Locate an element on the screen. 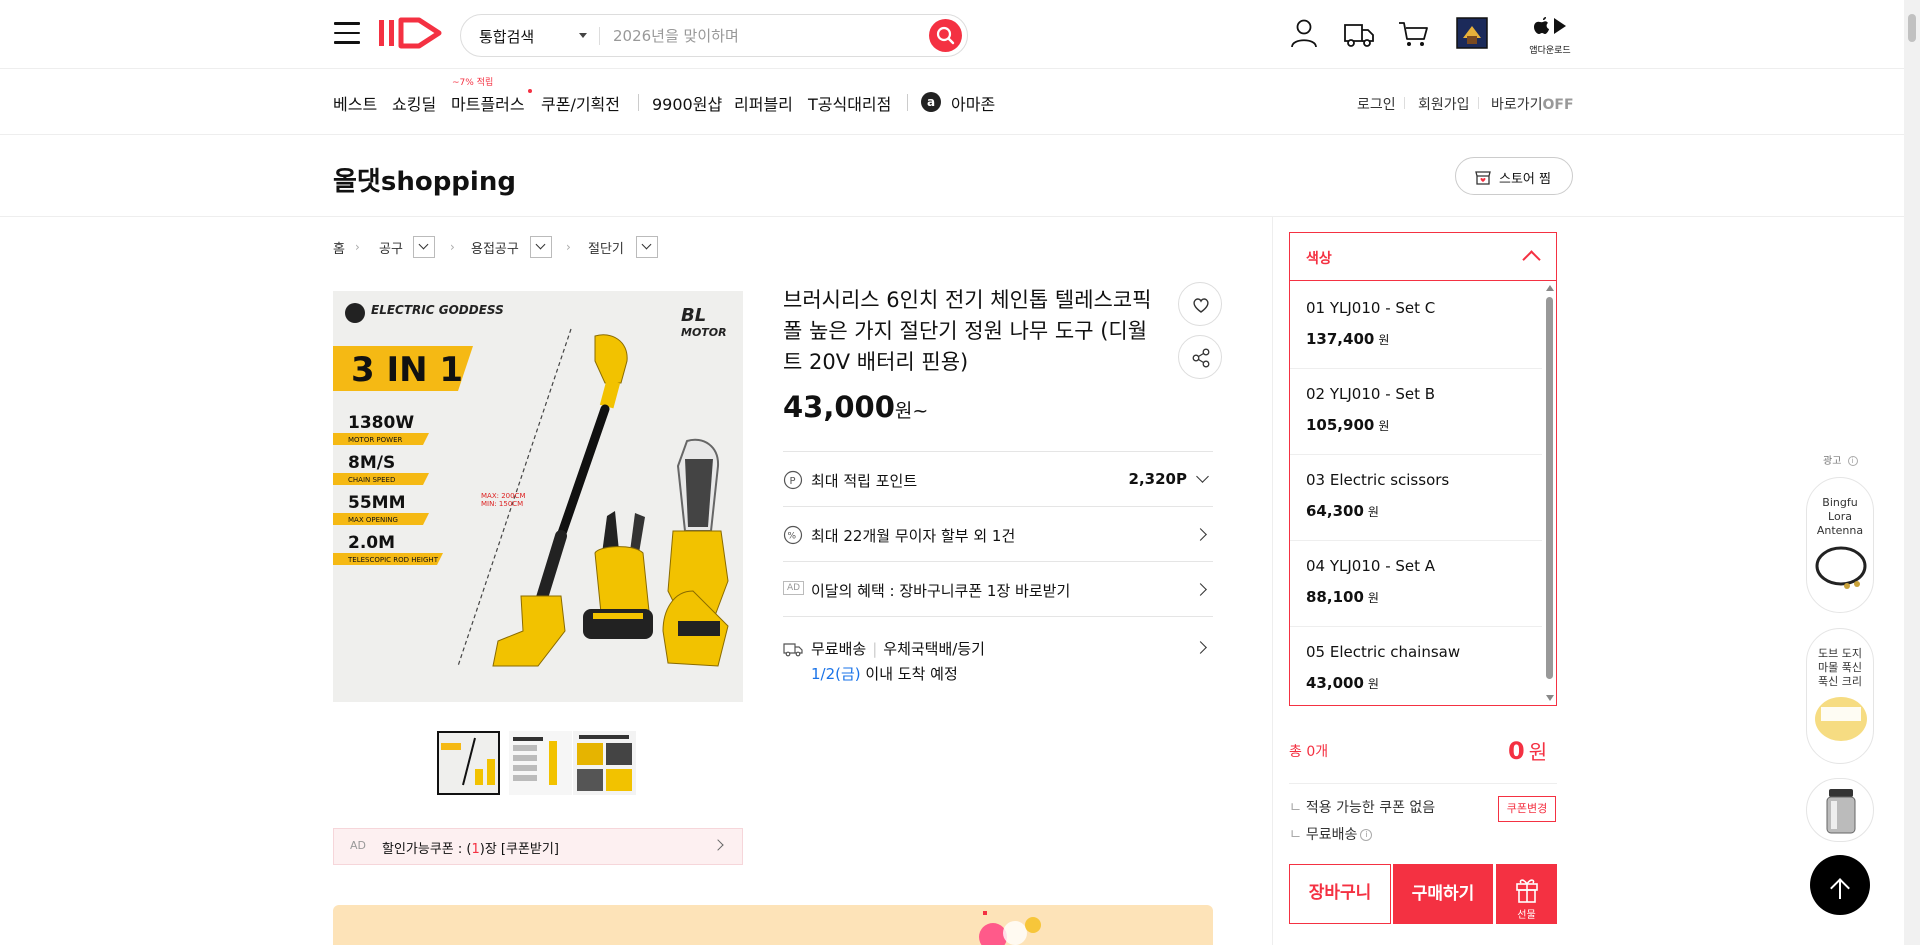 This screenshot has width=1920, height=945. percent-icon: % is located at coordinates (793, 535).